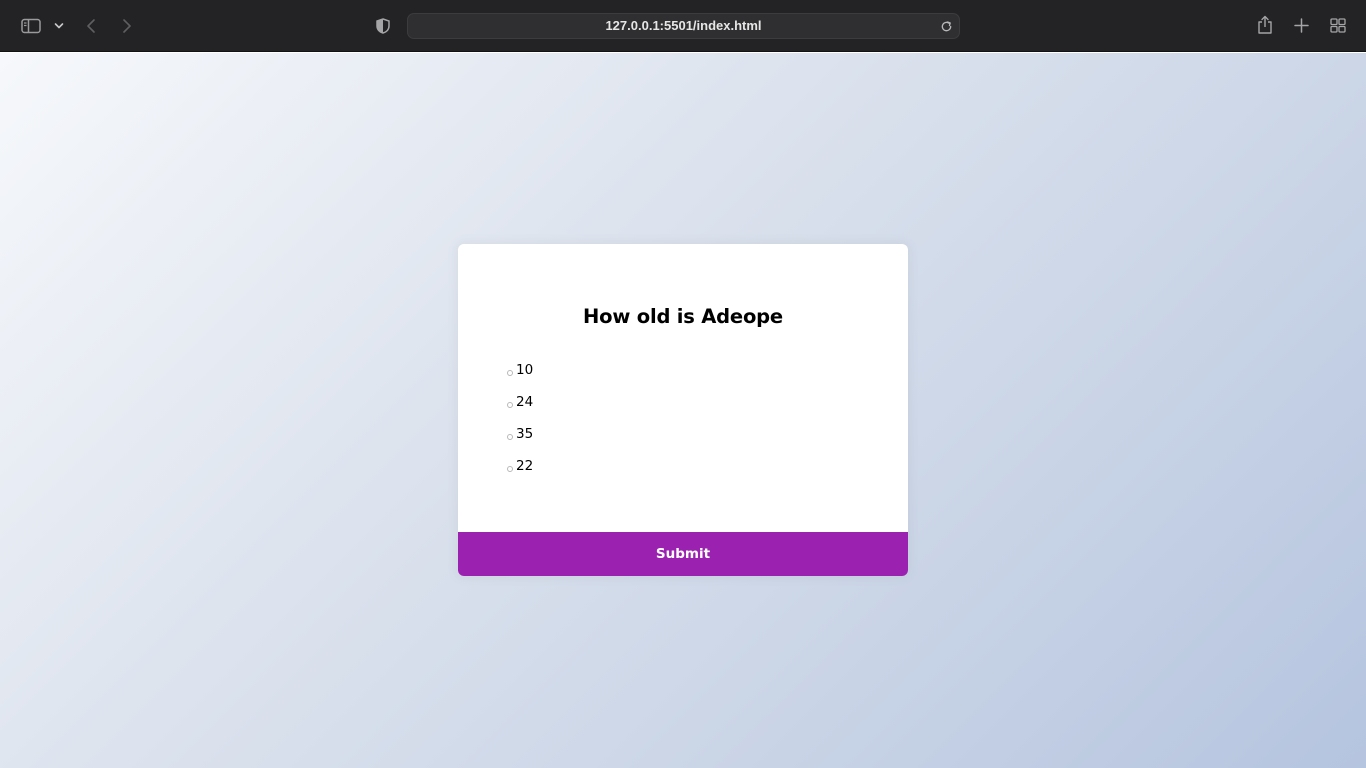  What do you see at coordinates (683, 316) in the screenshot?
I see `question-title: How old is Adeope` at bounding box center [683, 316].